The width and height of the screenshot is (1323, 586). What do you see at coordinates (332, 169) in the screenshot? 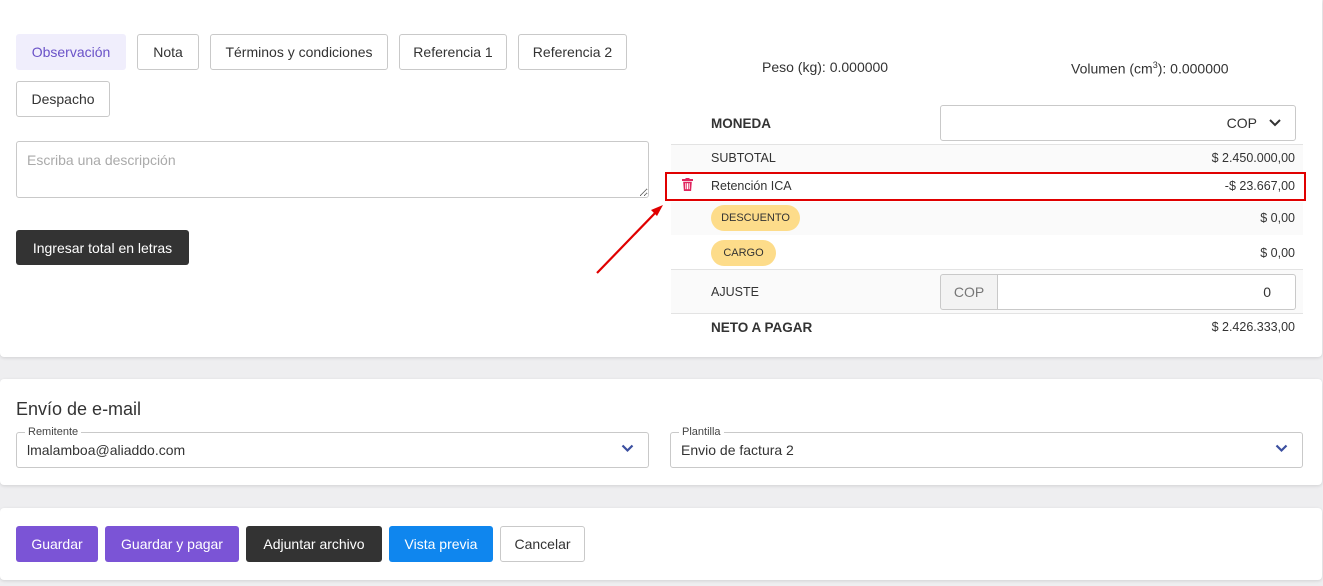
I see `description-input` at bounding box center [332, 169].